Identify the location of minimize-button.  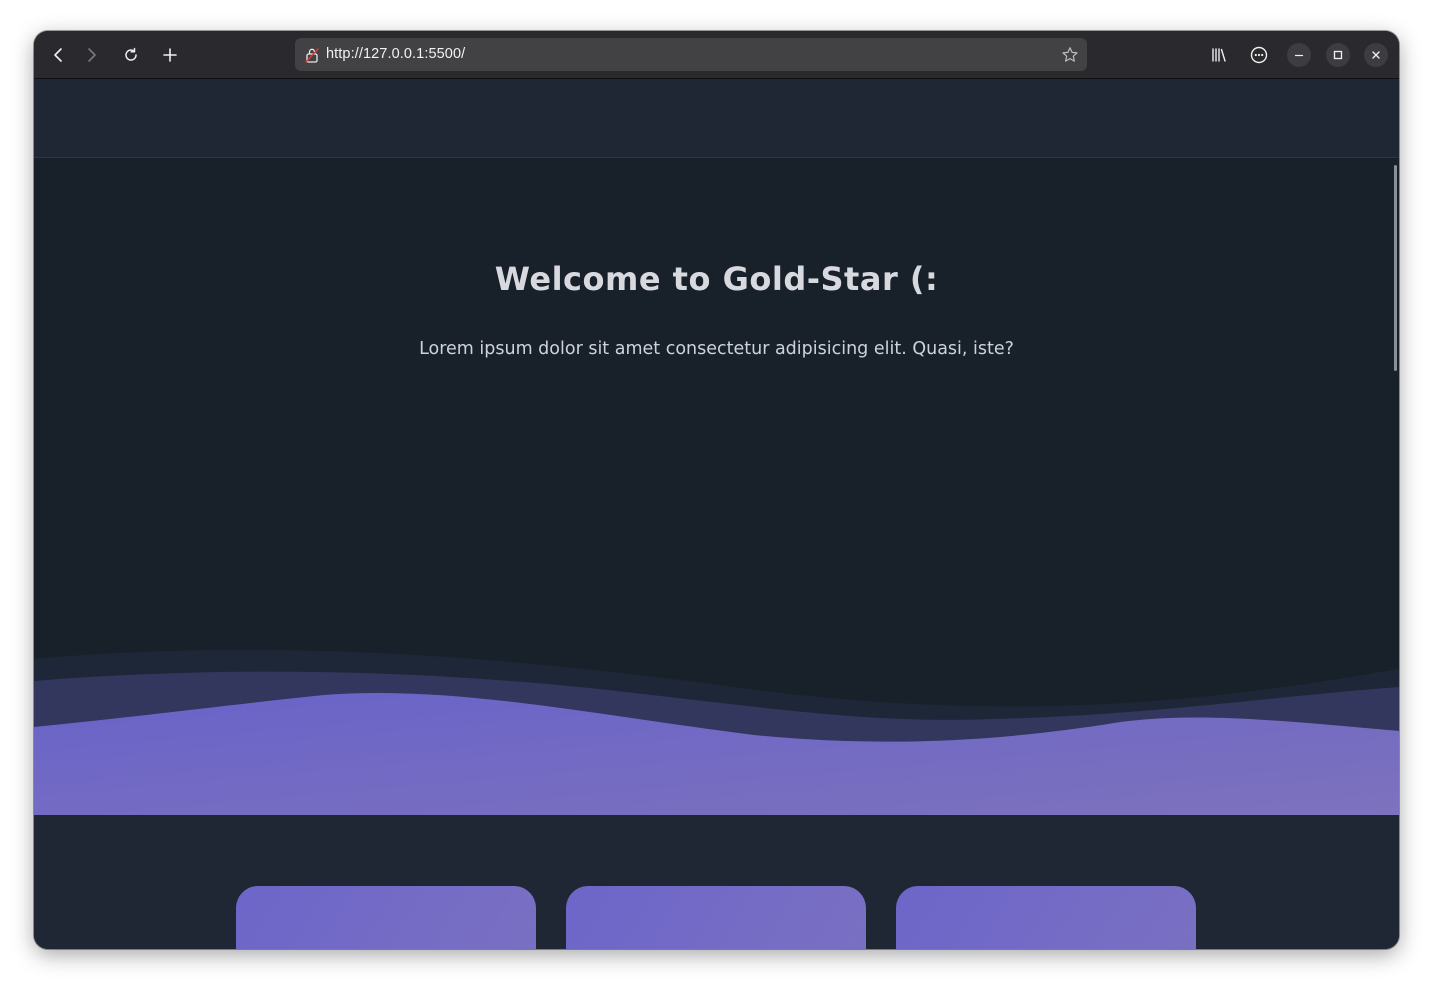
(1299, 55).